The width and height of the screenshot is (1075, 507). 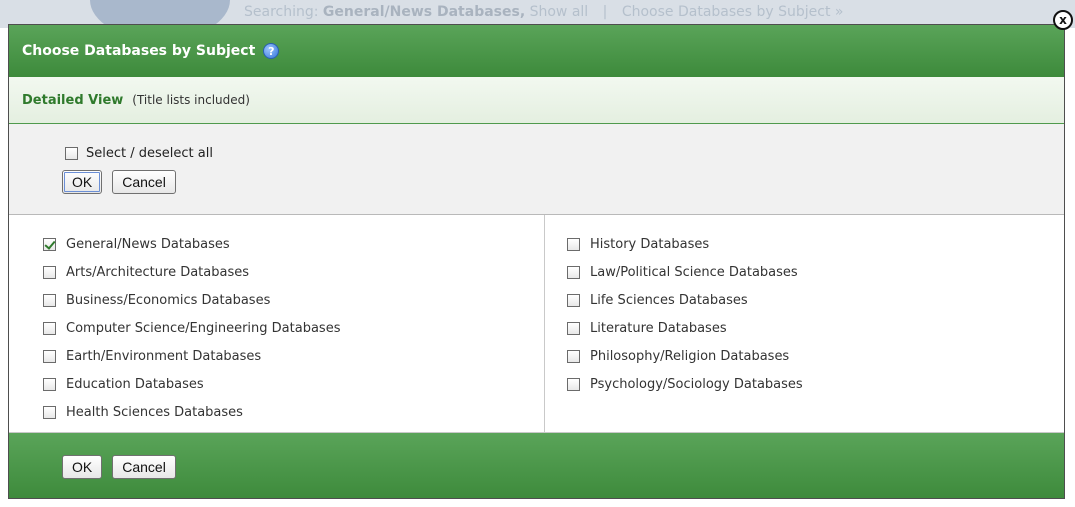 What do you see at coordinates (564, 153) in the screenshot?
I see `select-all-row: Select / deselect all` at bounding box center [564, 153].